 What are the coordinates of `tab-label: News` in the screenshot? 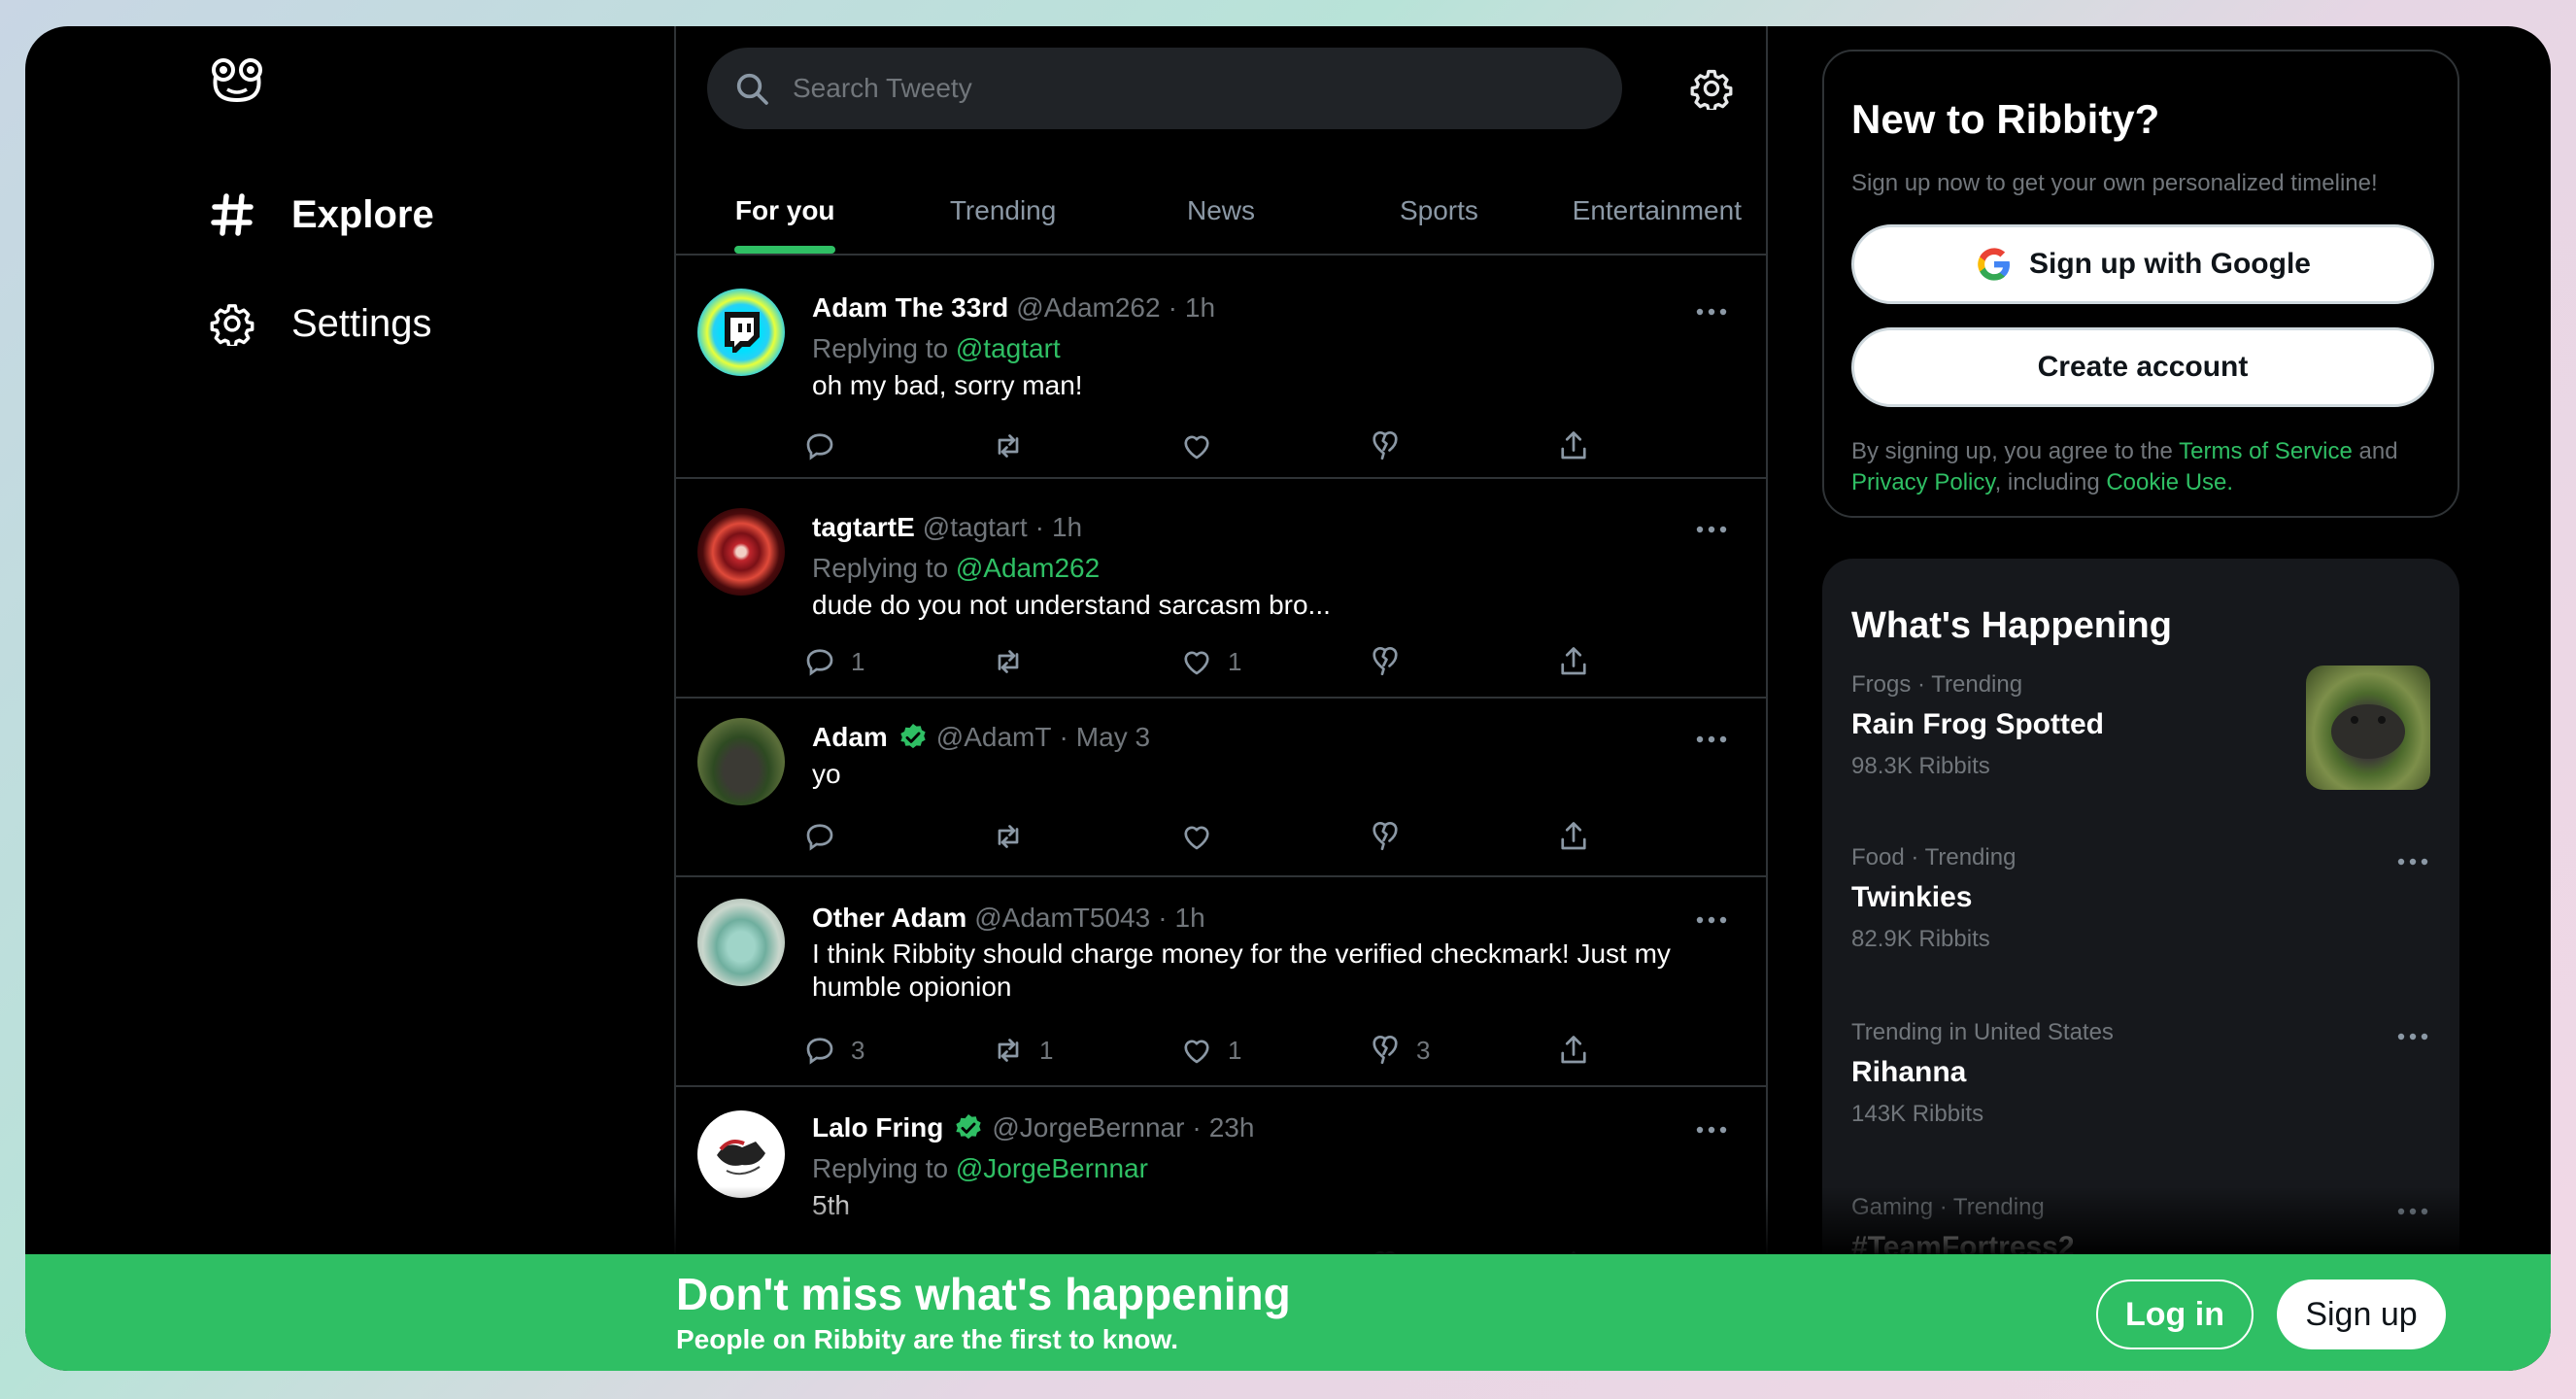 It's located at (1221, 210).